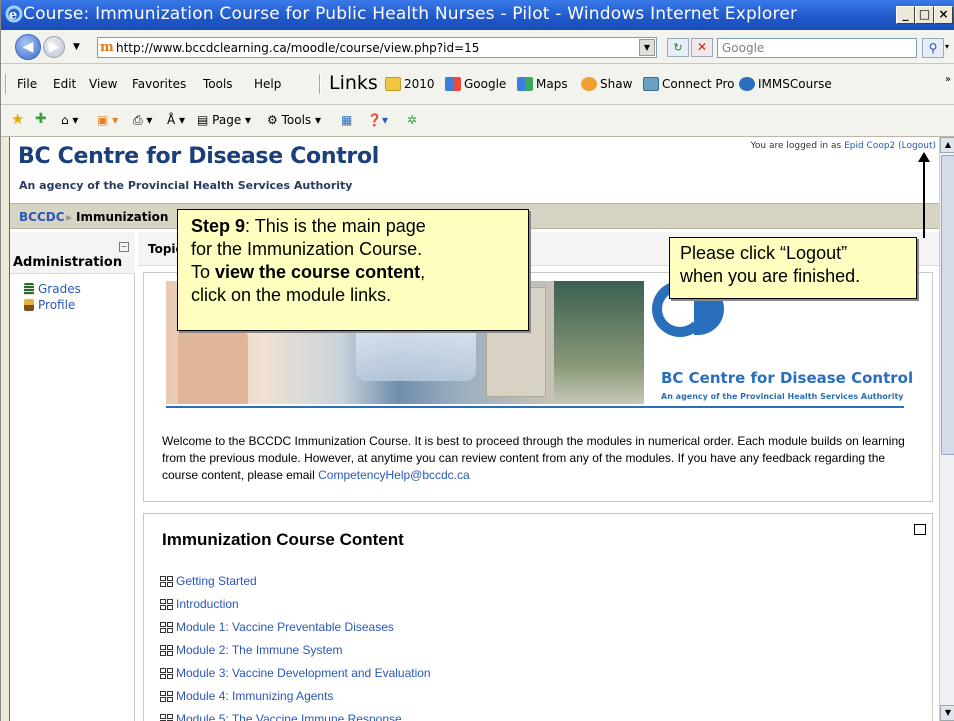 Image resolution: width=954 pixels, height=721 pixels. I want to click on vertical-scrollbar: ▲ ▼, so click(946, 429).